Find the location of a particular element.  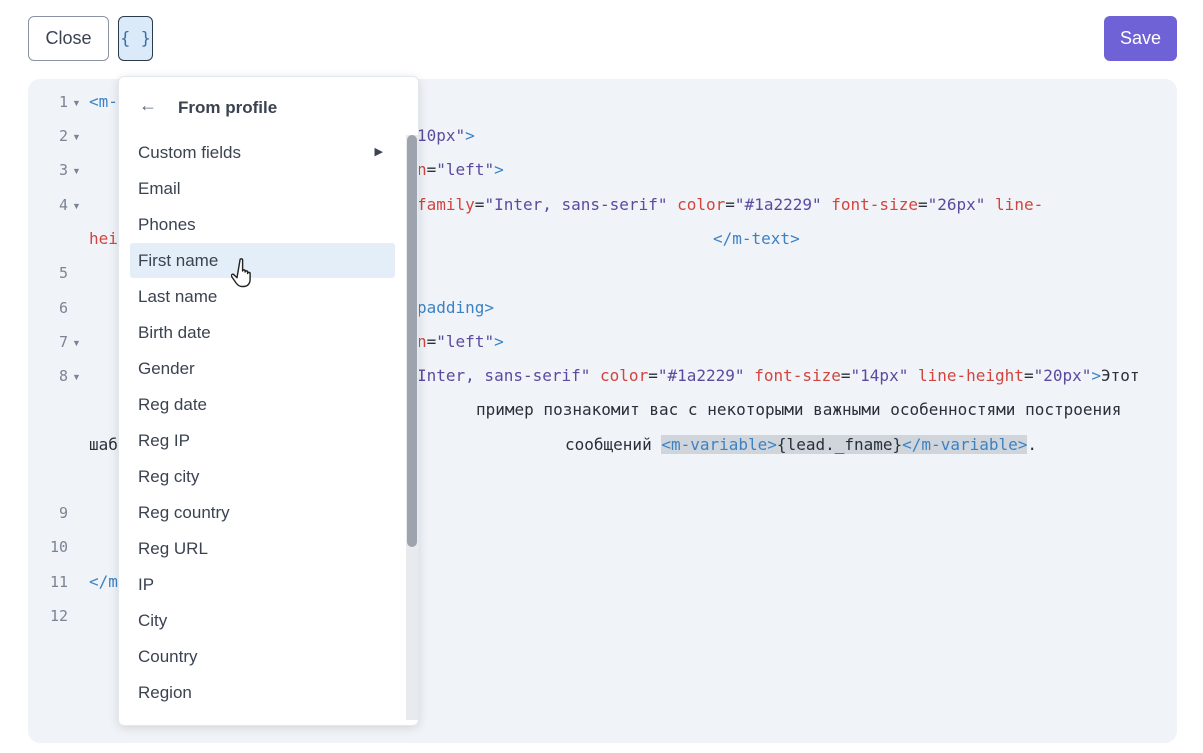

code-token: padding> is located at coordinates (456, 307).